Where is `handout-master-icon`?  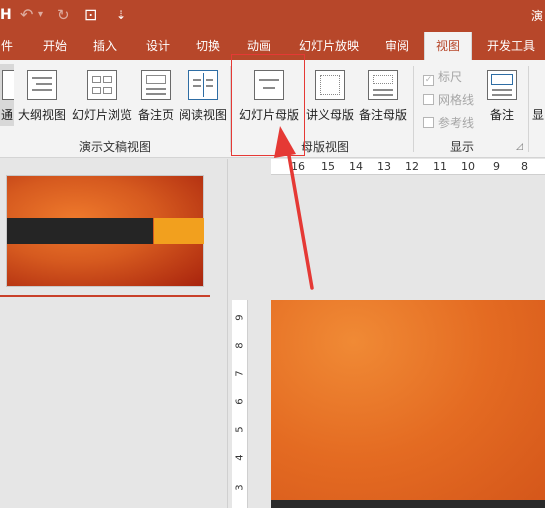 handout-master-icon is located at coordinates (330, 85).